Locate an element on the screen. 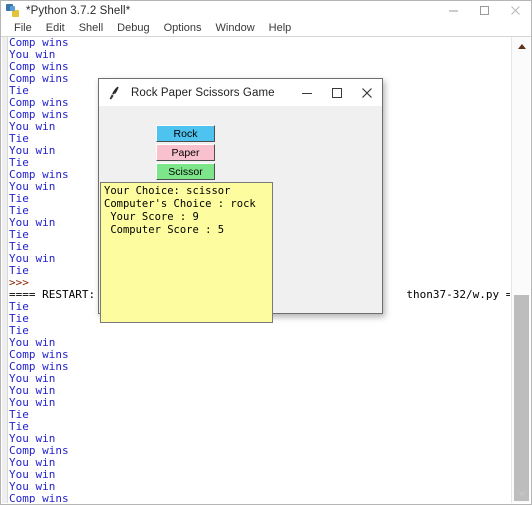 The image size is (532, 505). game-window-title: Rock Paper Scissors Game is located at coordinates (203, 92).